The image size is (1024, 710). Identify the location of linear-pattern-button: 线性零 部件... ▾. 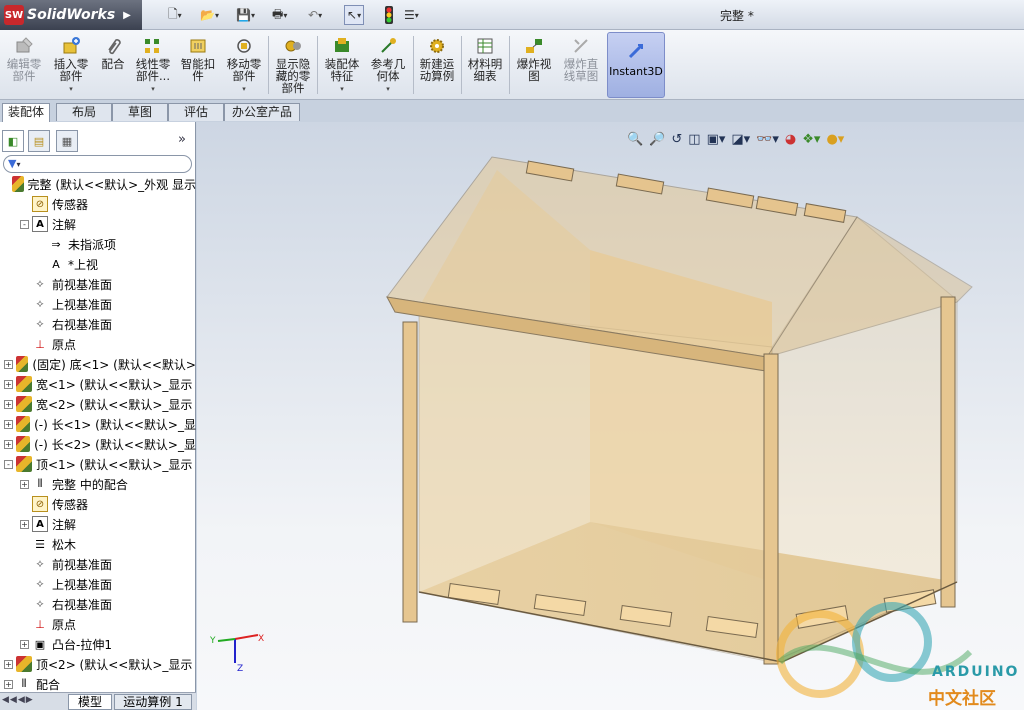
(153, 65).